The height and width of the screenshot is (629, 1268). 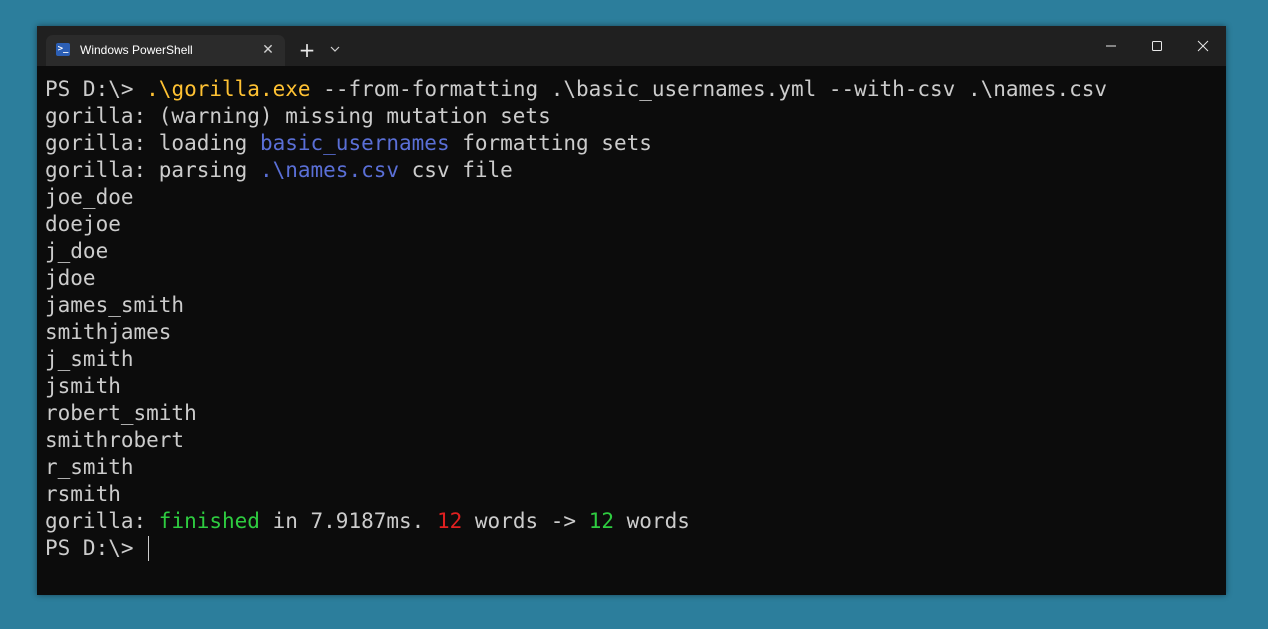 What do you see at coordinates (83, 386) in the screenshot?
I see `output-line: jsmith` at bounding box center [83, 386].